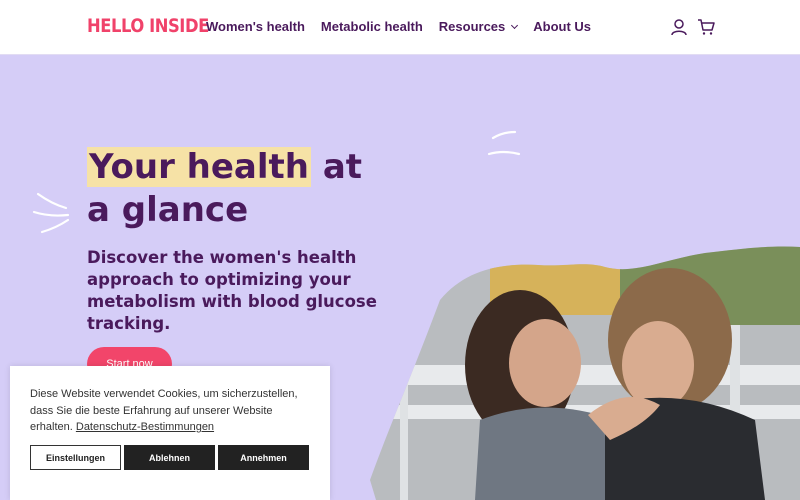  What do you see at coordinates (706, 27) in the screenshot?
I see `cart-icon` at bounding box center [706, 27].